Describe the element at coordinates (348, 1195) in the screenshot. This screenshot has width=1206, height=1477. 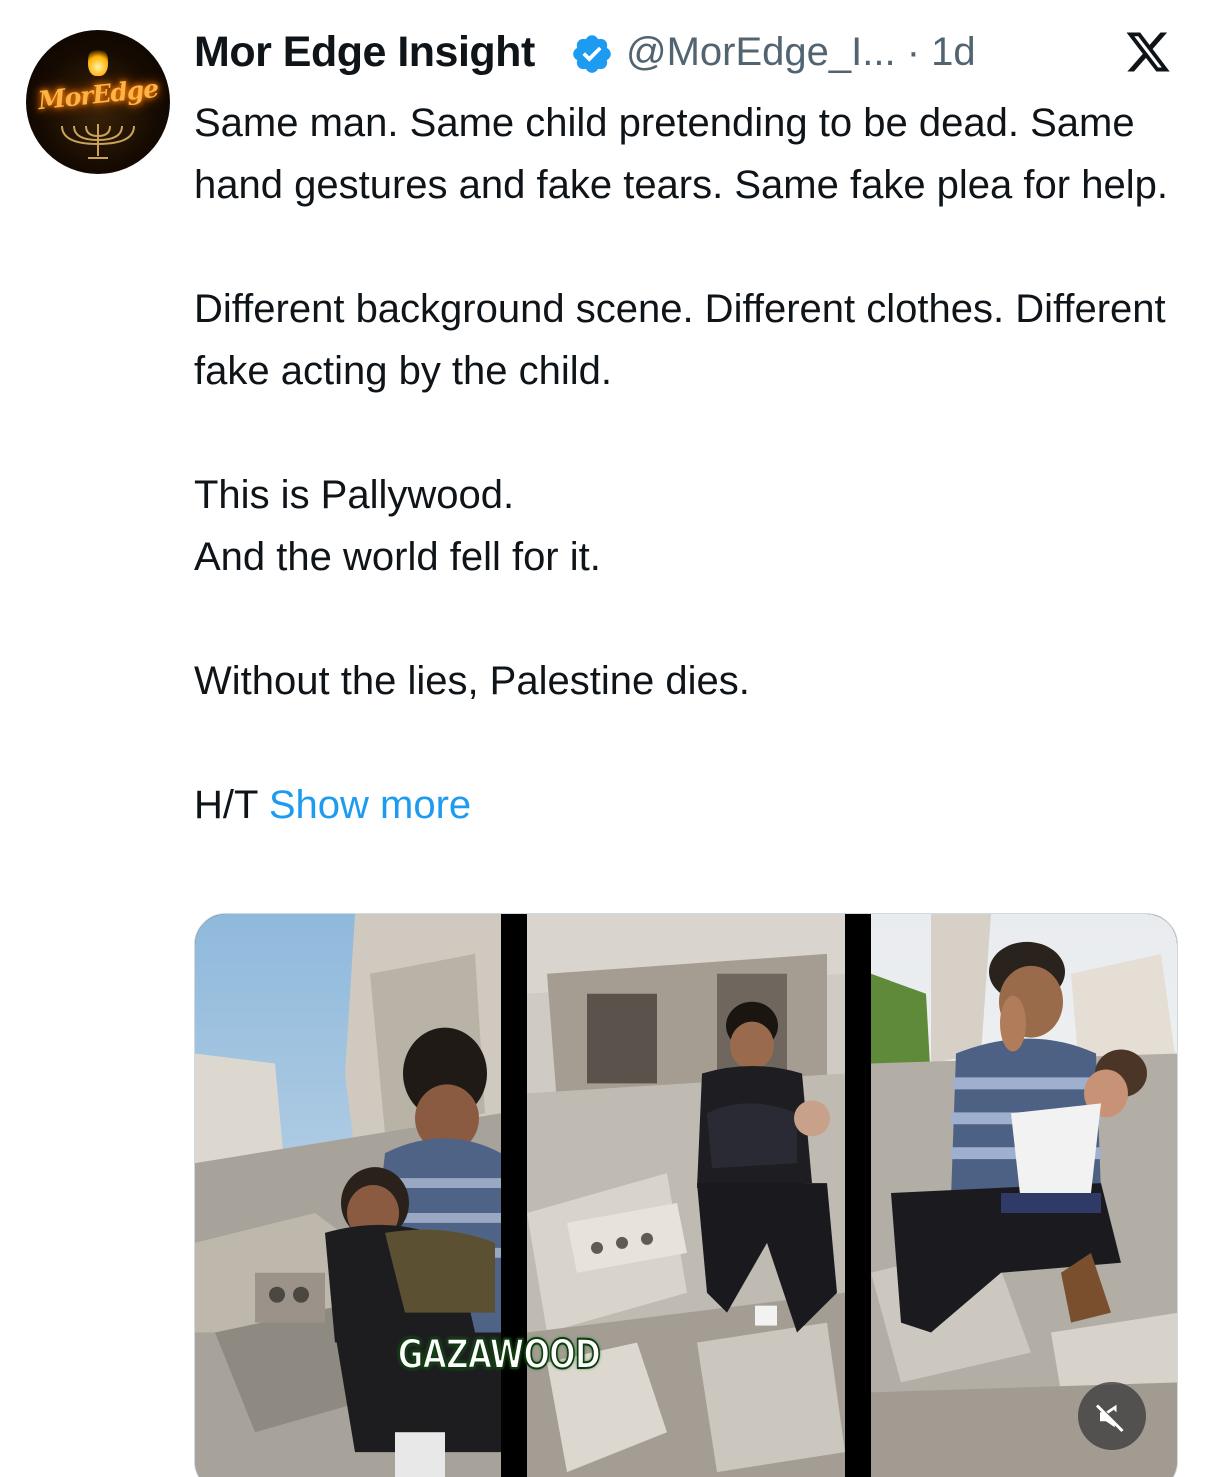
I see `video-frame-left` at that location.